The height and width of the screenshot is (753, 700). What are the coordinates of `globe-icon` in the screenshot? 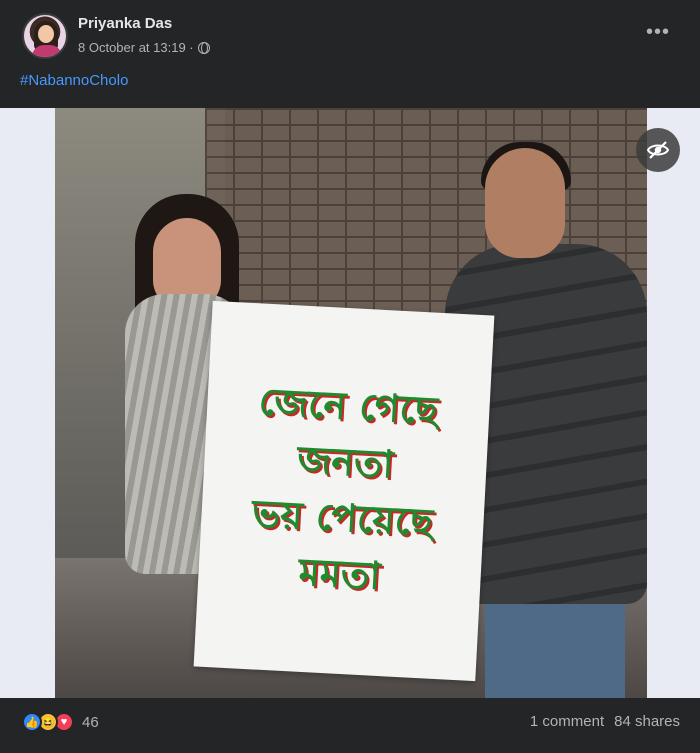 It's located at (203, 47).